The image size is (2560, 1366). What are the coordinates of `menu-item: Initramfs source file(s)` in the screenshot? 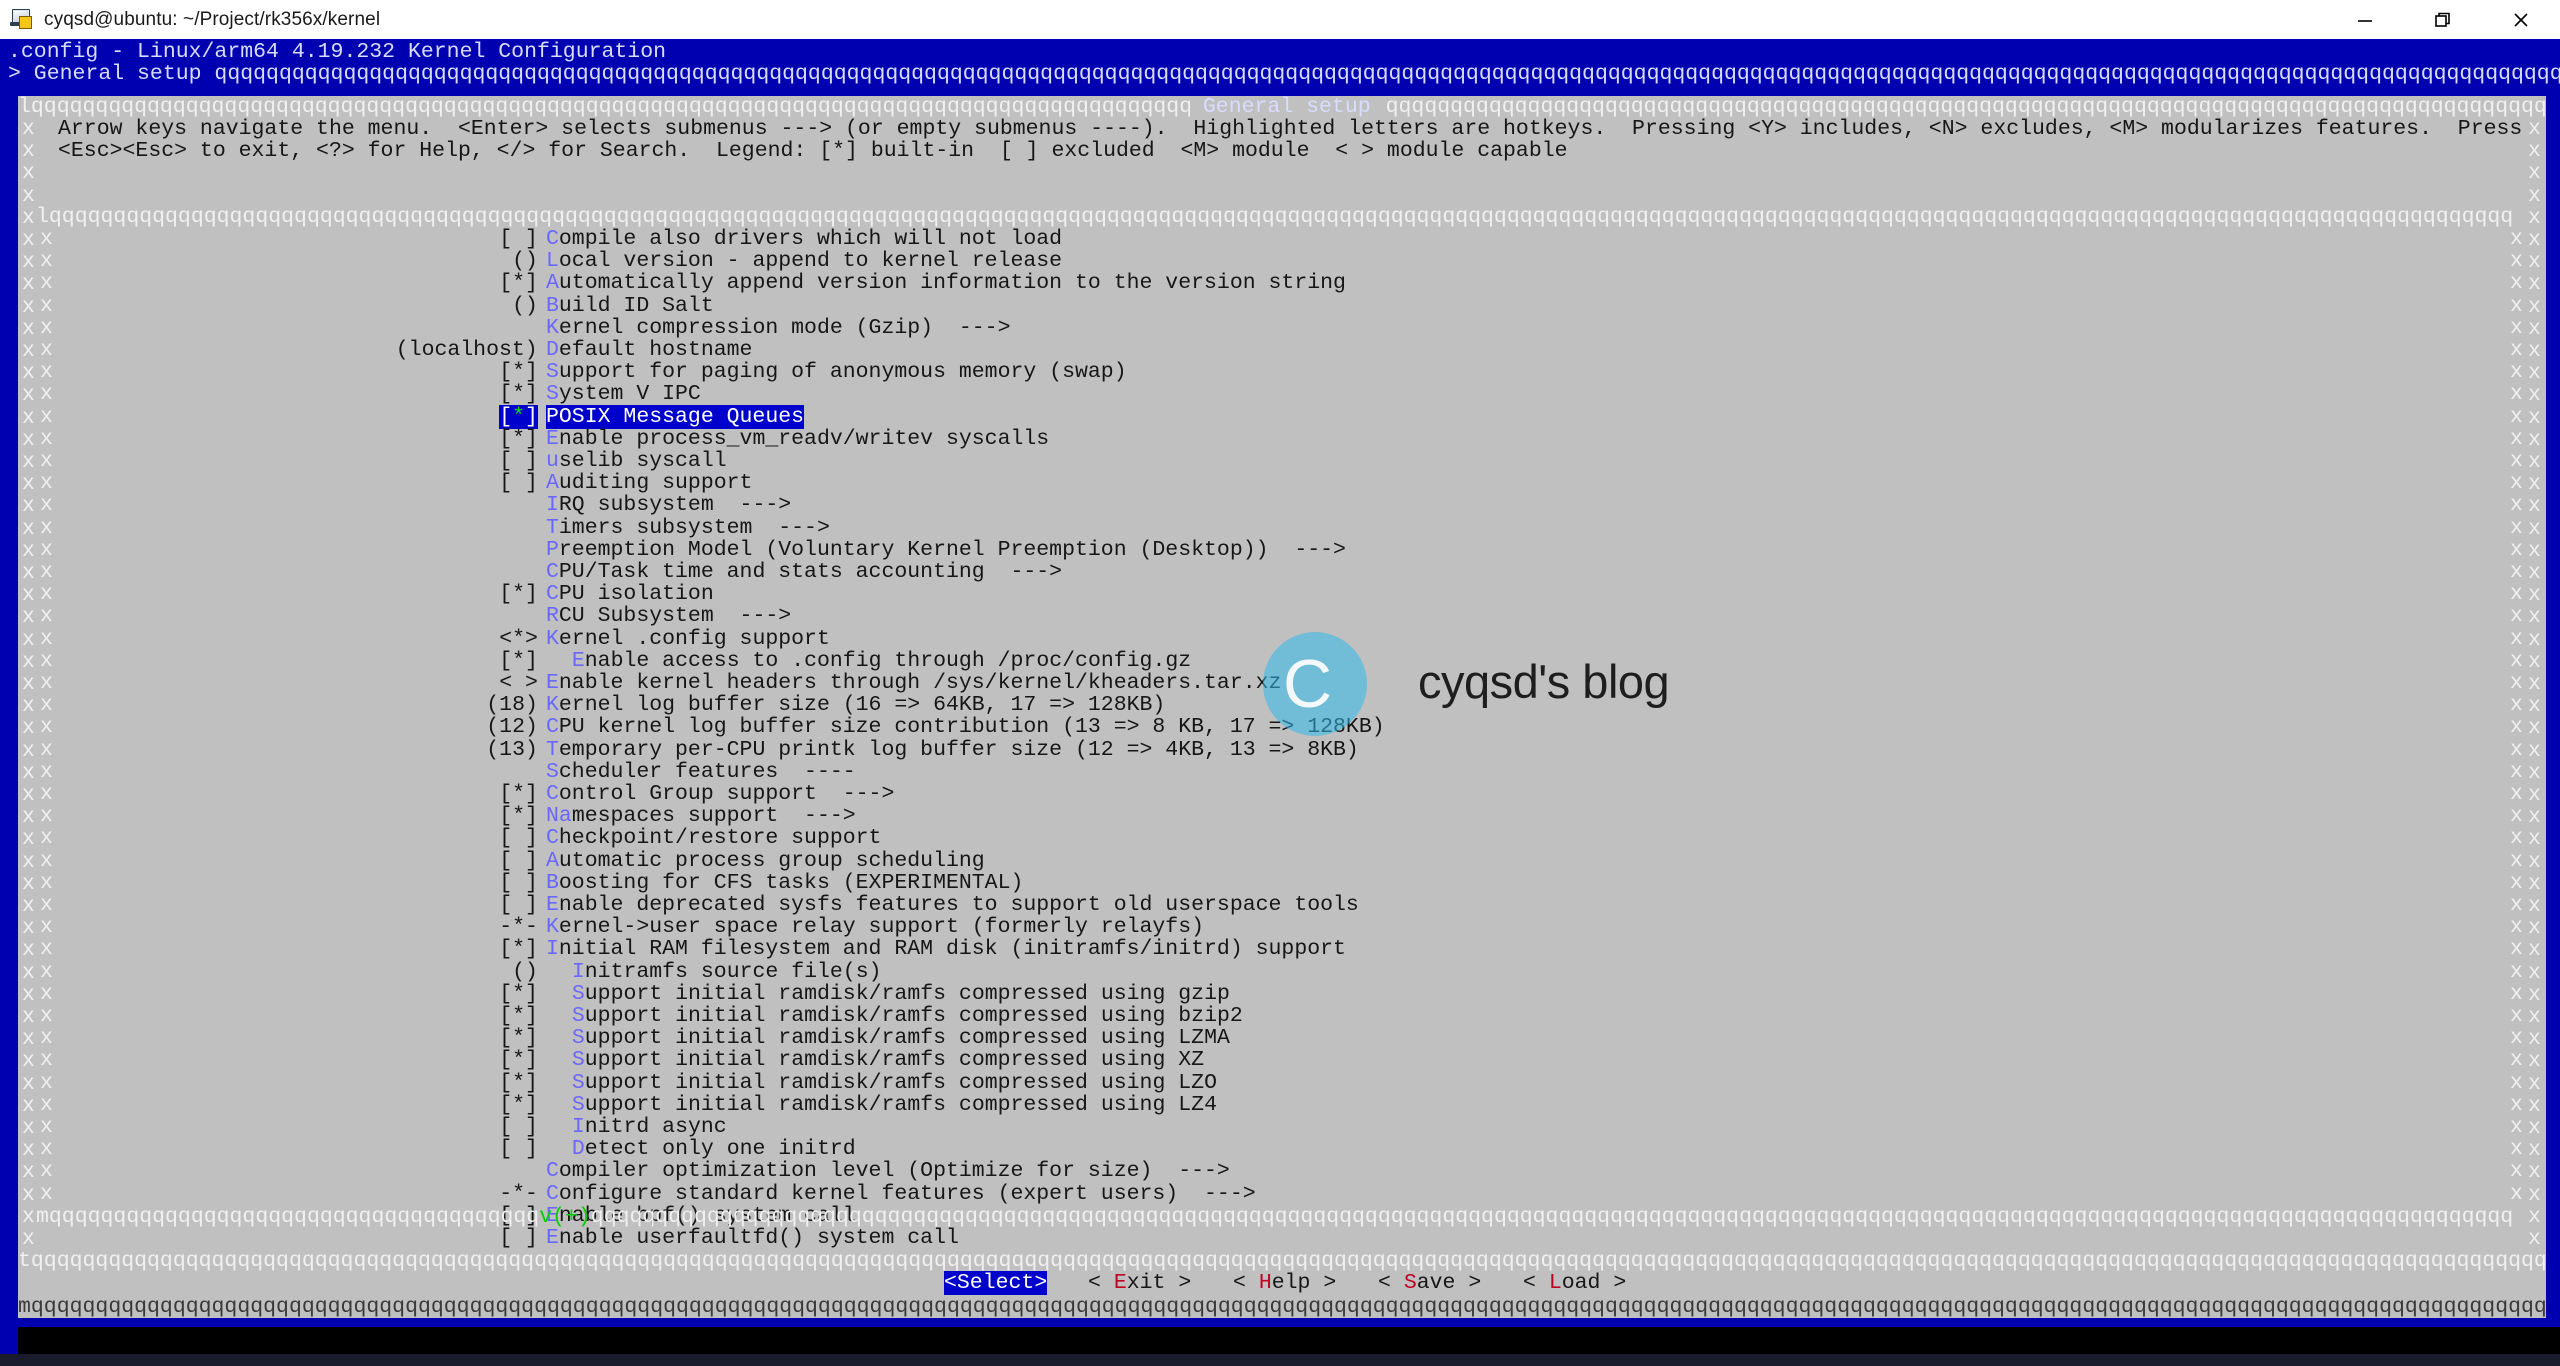 It's located at (727, 972).